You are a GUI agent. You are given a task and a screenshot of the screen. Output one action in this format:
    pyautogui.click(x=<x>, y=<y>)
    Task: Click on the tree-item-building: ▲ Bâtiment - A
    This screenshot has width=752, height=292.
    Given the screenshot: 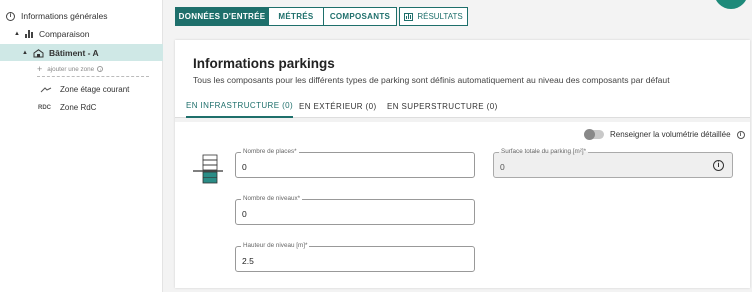 What is the action you would take?
    pyautogui.click(x=60, y=53)
    